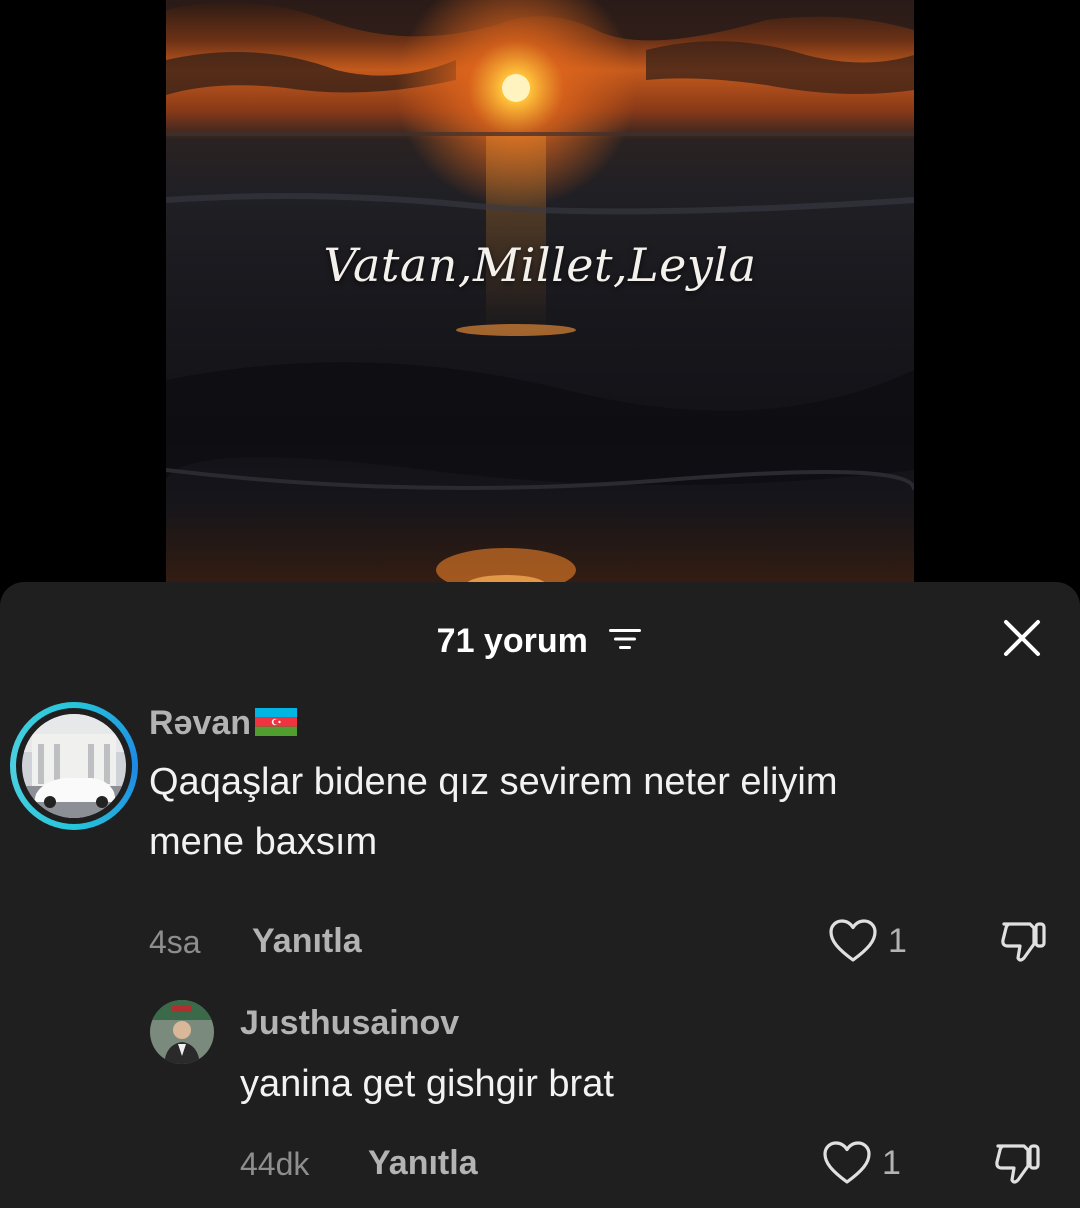 This screenshot has height=1208, width=1080. What do you see at coordinates (427, 1084) in the screenshot?
I see `comment-text-line: yanina get gishgir brat` at bounding box center [427, 1084].